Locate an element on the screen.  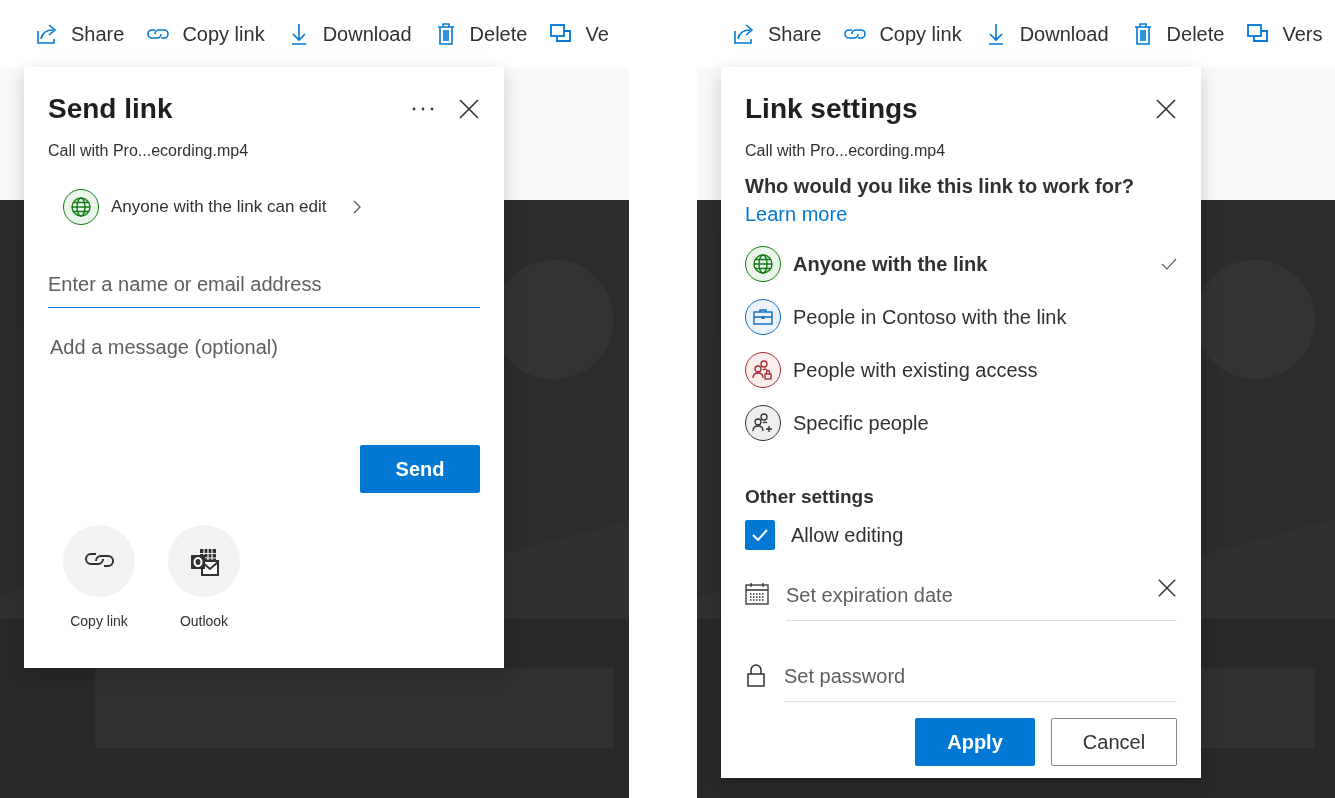
learn-more-link: Learn more is located at coordinates (796, 214).